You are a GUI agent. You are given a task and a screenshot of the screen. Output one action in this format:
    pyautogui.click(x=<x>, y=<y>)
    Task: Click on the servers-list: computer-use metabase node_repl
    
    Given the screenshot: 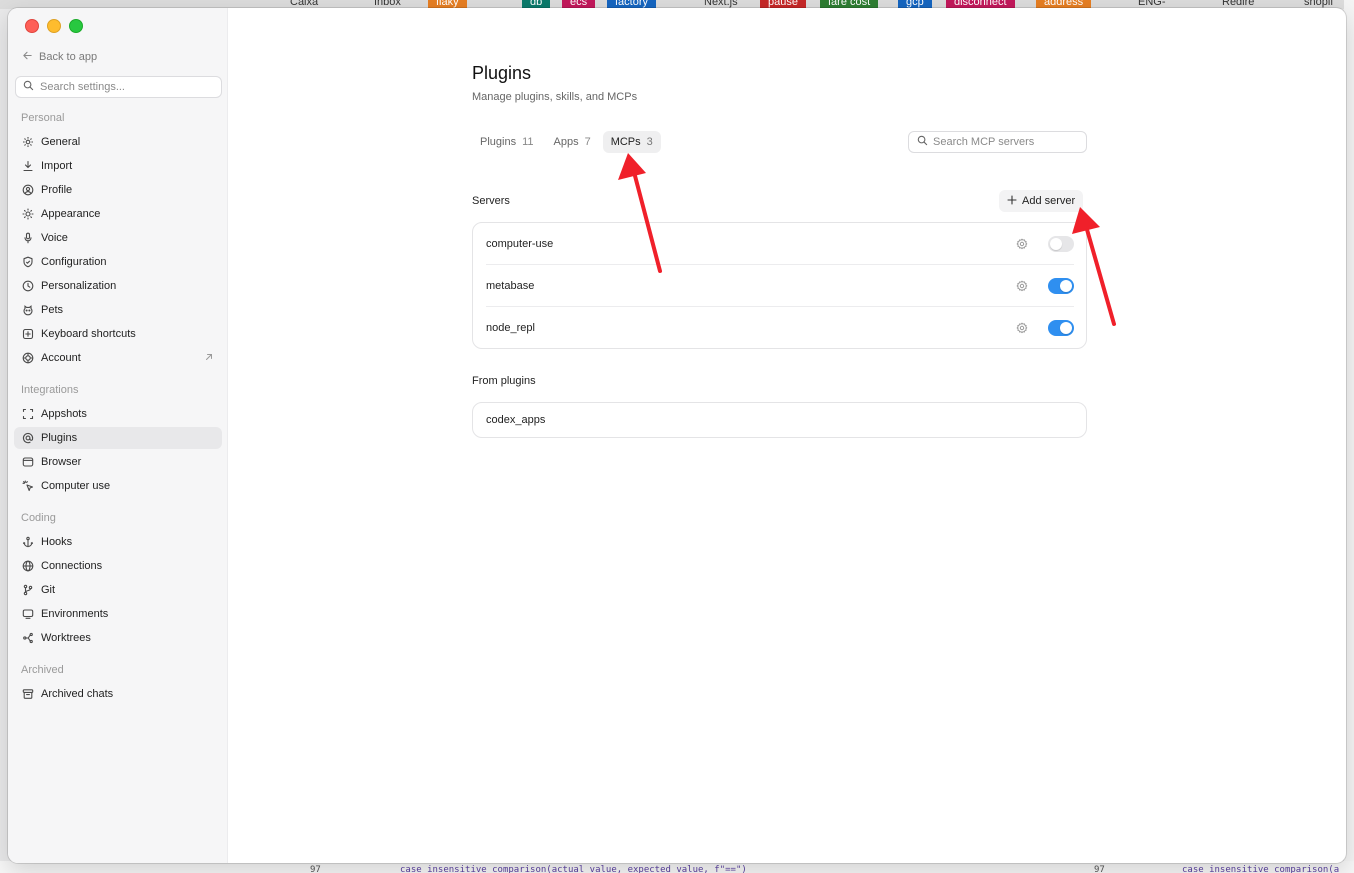 What is the action you would take?
    pyautogui.click(x=779, y=285)
    